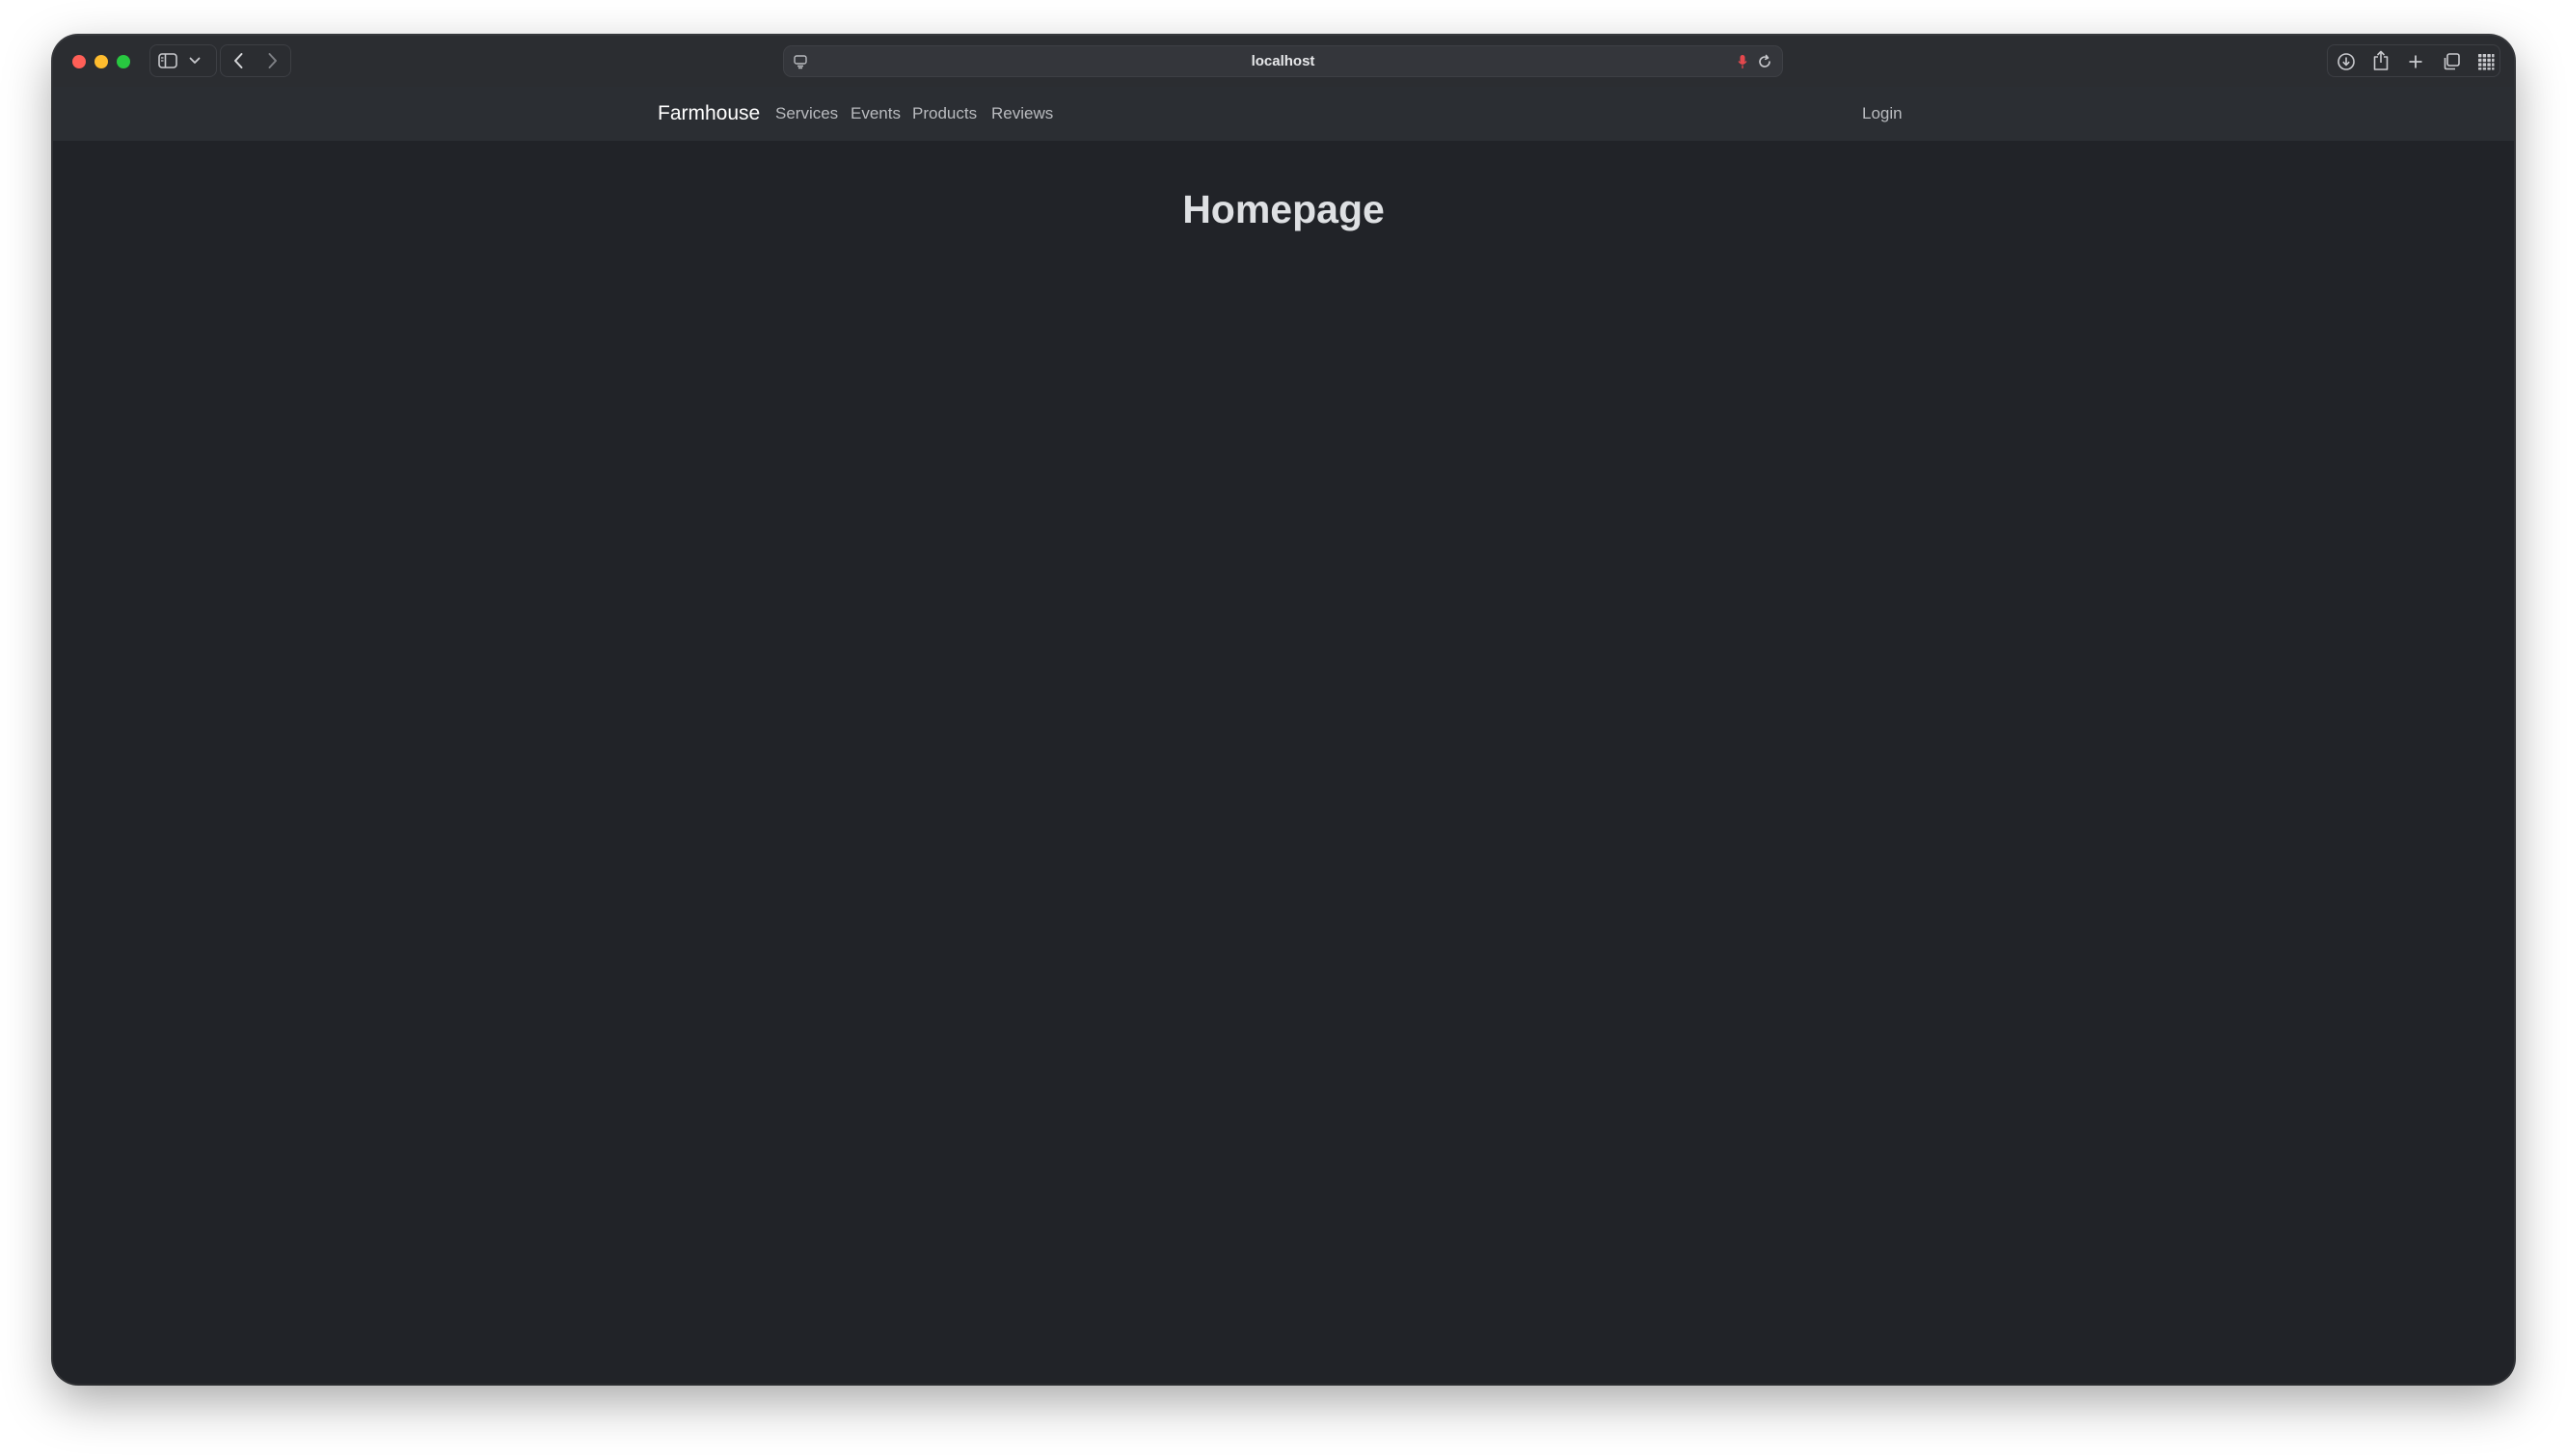 The height and width of the screenshot is (1456, 2567). Describe the element at coordinates (124, 61) in the screenshot. I see `maximize-window-button` at that location.